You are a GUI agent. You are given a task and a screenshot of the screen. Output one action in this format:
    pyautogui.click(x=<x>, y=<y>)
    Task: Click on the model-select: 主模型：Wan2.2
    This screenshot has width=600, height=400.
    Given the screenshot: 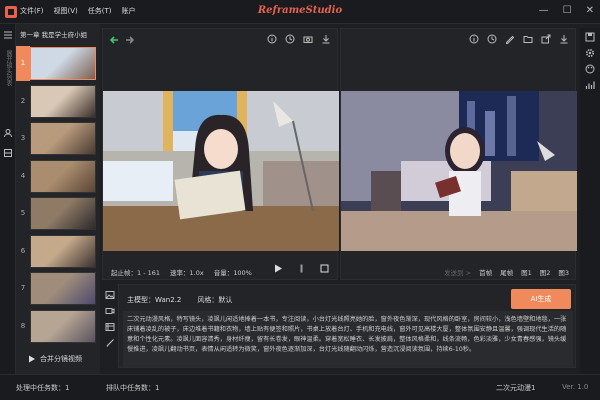 What is the action you would take?
    pyautogui.click(x=154, y=300)
    